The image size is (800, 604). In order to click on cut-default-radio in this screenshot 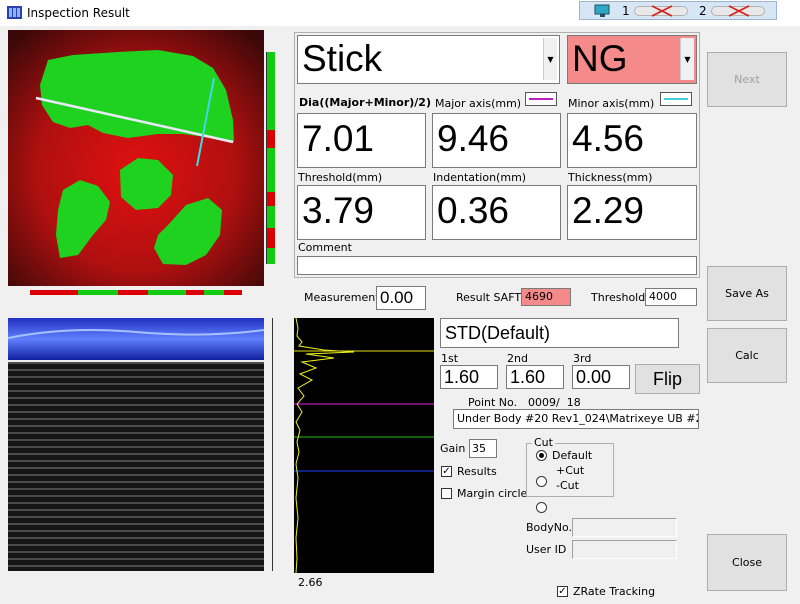, I will do `click(541, 455)`.